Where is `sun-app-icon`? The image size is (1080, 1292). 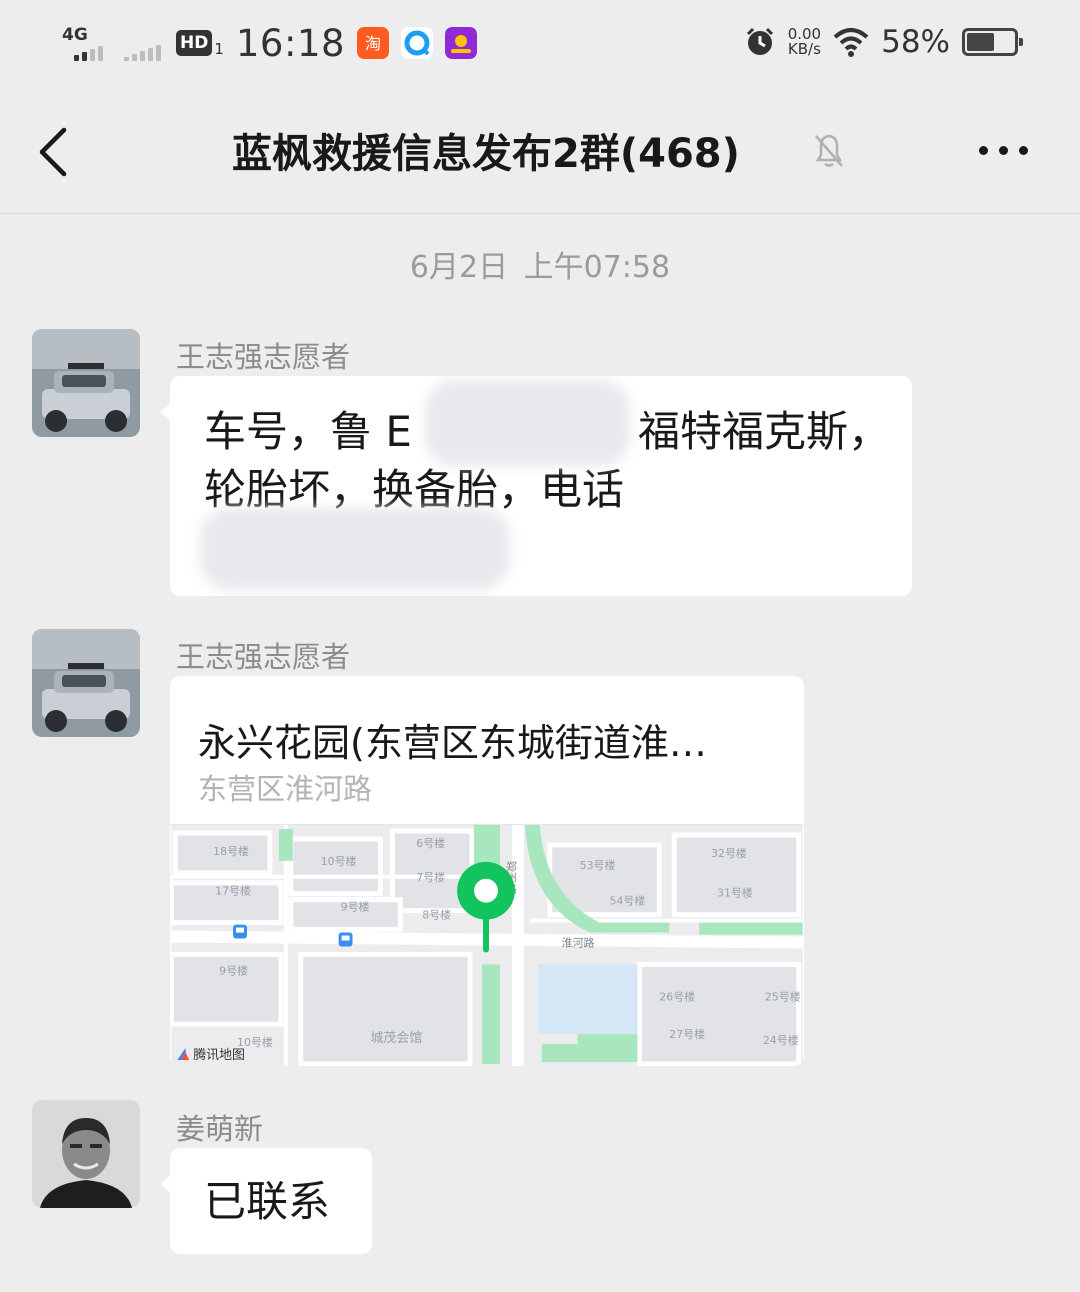
sun-app-icon is located at coordinates (461, 43).